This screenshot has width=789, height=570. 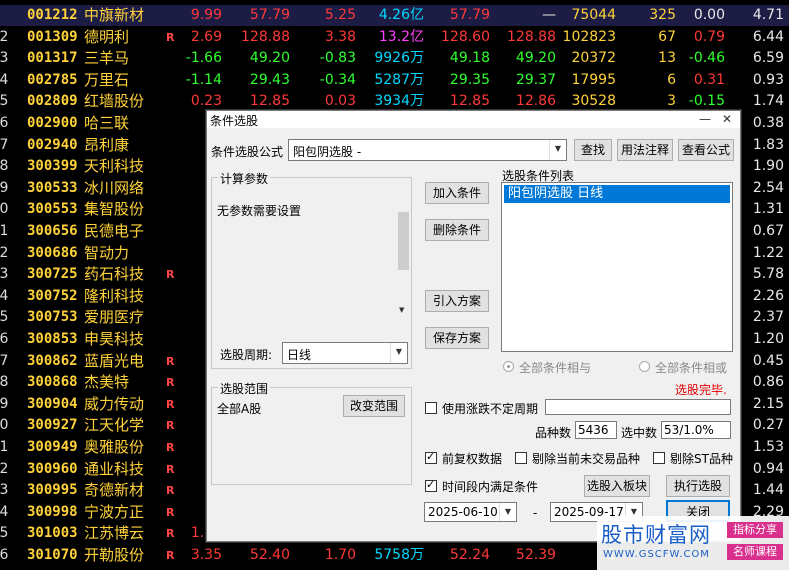 What do you see at coordinates (593, 58) in the screenshot?
I see `cell-value: 20372` at bounding box center [593, 58].